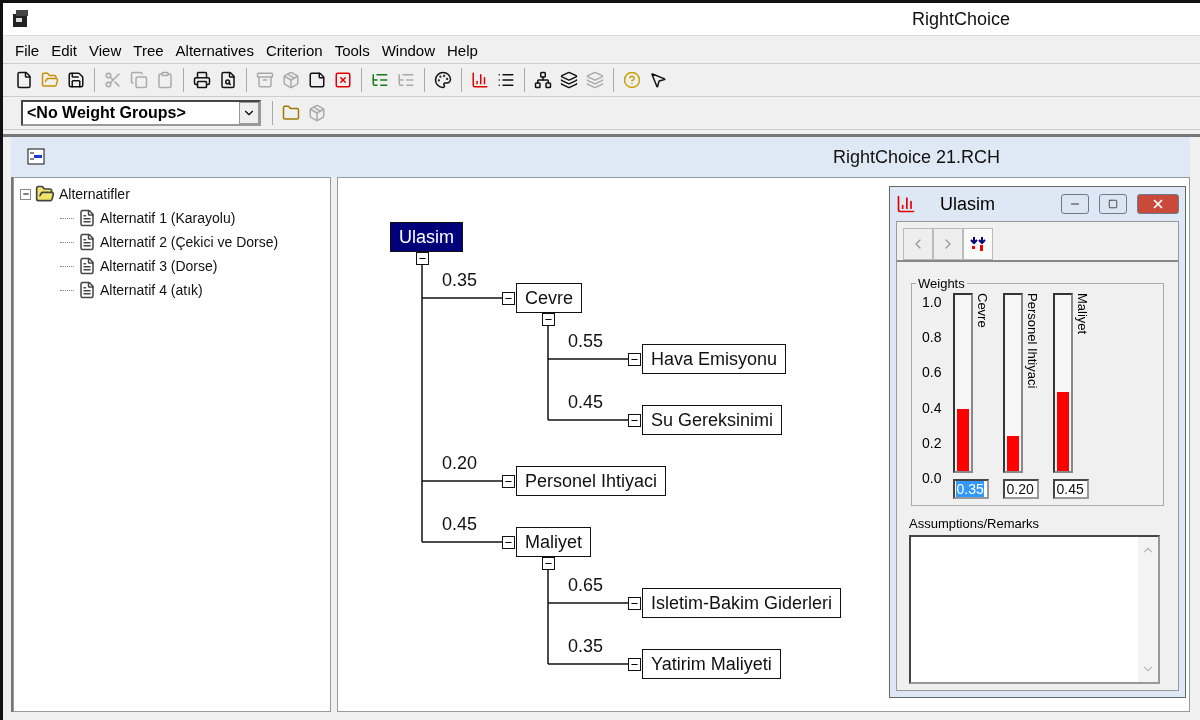  What do you see at coordinates (94, 194) in the screenshot?
I see `folder-label: Alternatifler` at bounding box center [94, 194].